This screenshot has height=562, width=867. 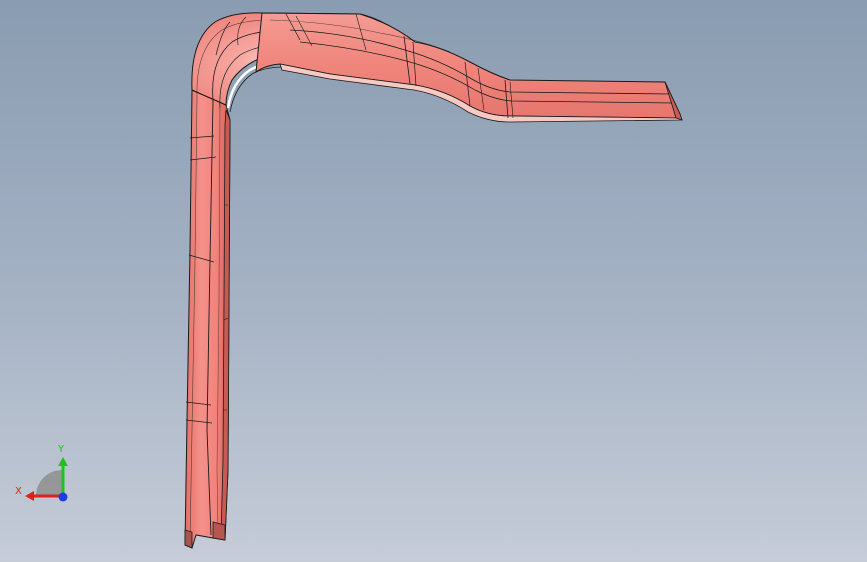 I want to click on x-axis-arrow-icon, so click(x=29, y=496).